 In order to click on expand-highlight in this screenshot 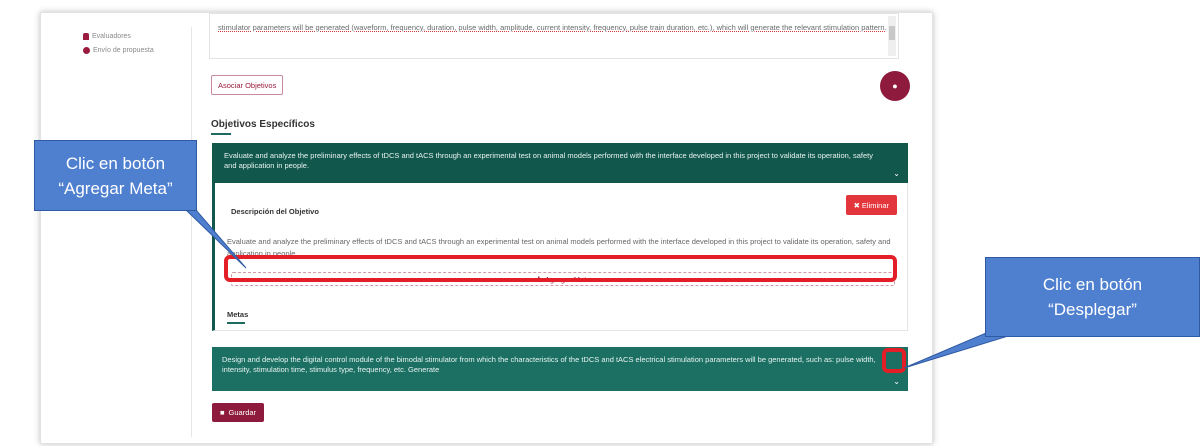, I will do `click(894, 360)`.